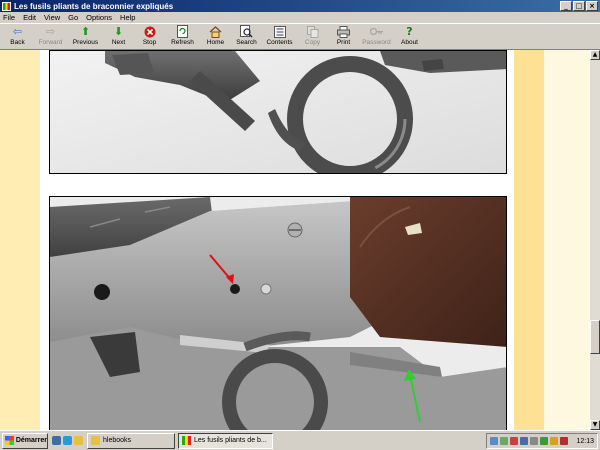 The height and width of the screenshot is (450, 600). I want to click on menu-go: Go, so click(73, 17).